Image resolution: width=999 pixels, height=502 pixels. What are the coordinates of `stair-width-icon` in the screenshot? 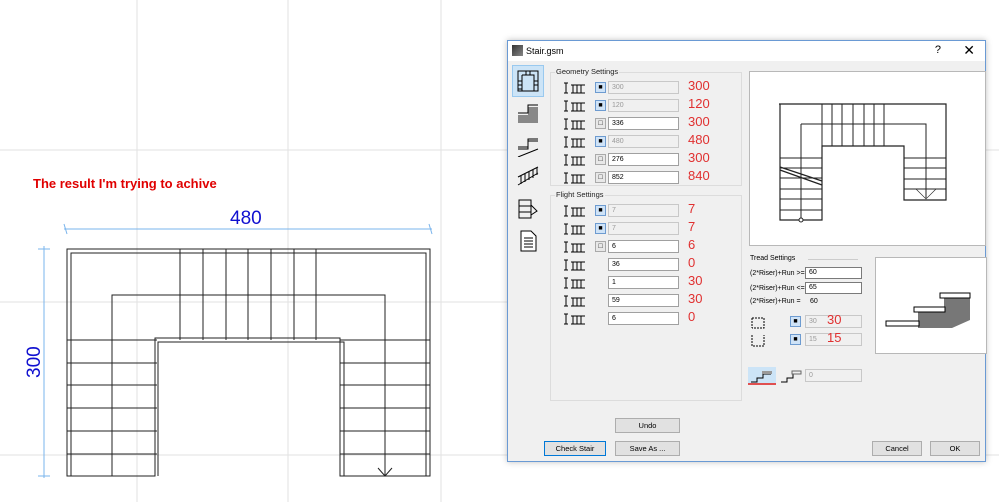 It's located at (574, 106).